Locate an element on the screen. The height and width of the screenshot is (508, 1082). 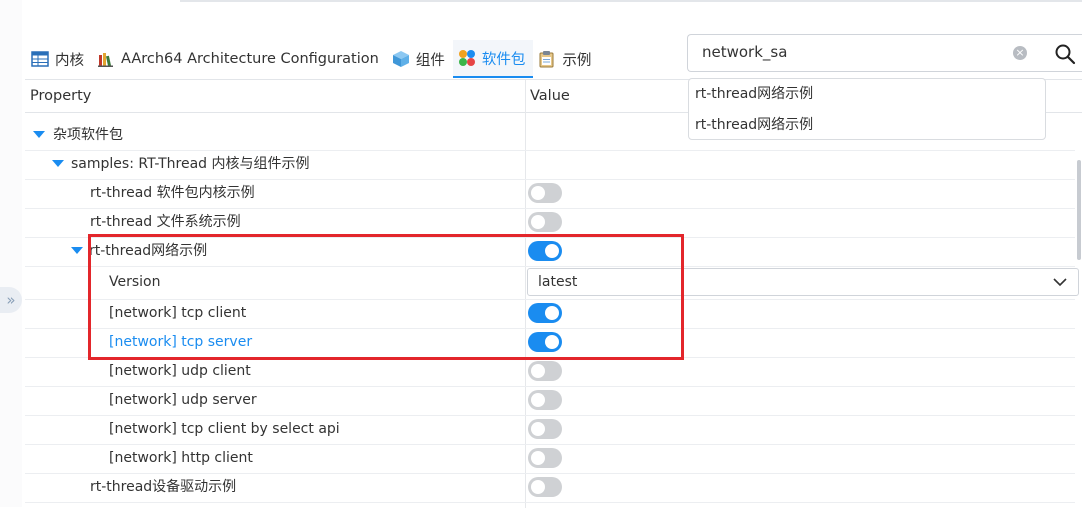
table-icon is located at coordinates (40, 59).